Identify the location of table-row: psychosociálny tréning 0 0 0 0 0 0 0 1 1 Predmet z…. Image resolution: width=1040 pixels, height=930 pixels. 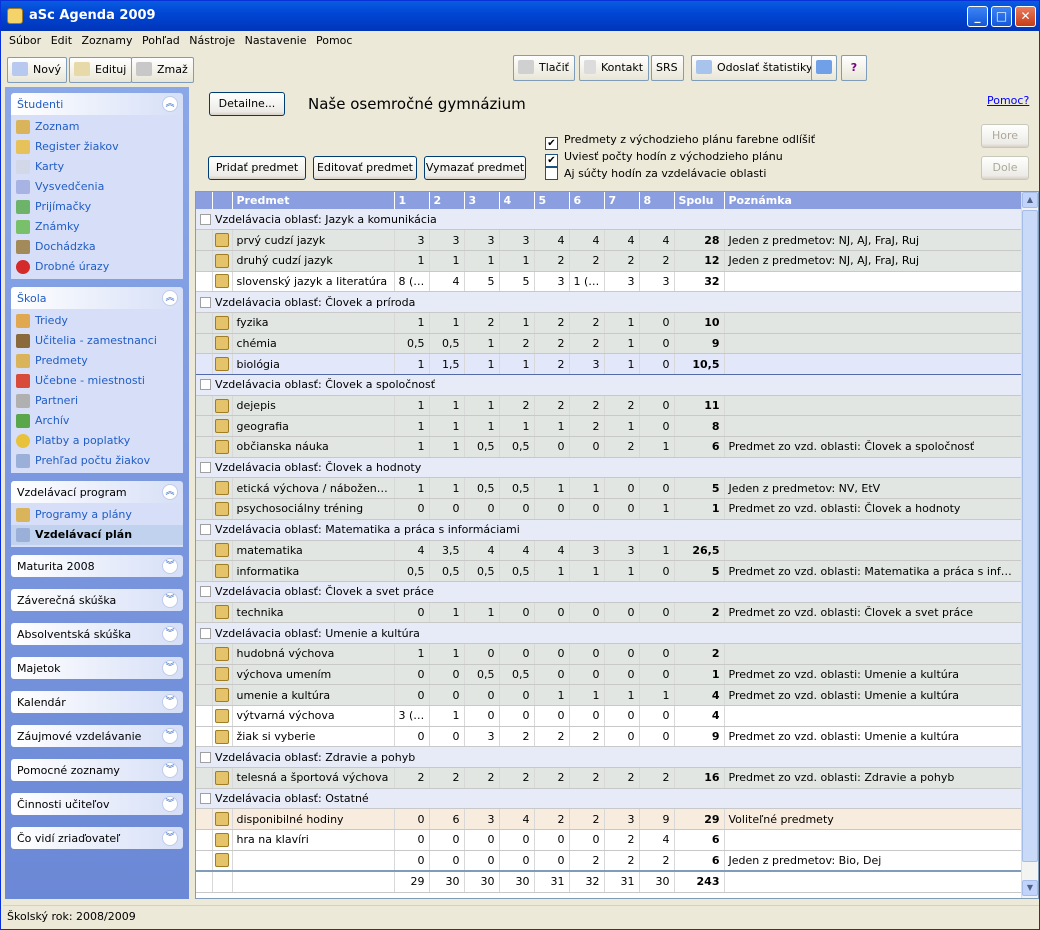
(610, 509).